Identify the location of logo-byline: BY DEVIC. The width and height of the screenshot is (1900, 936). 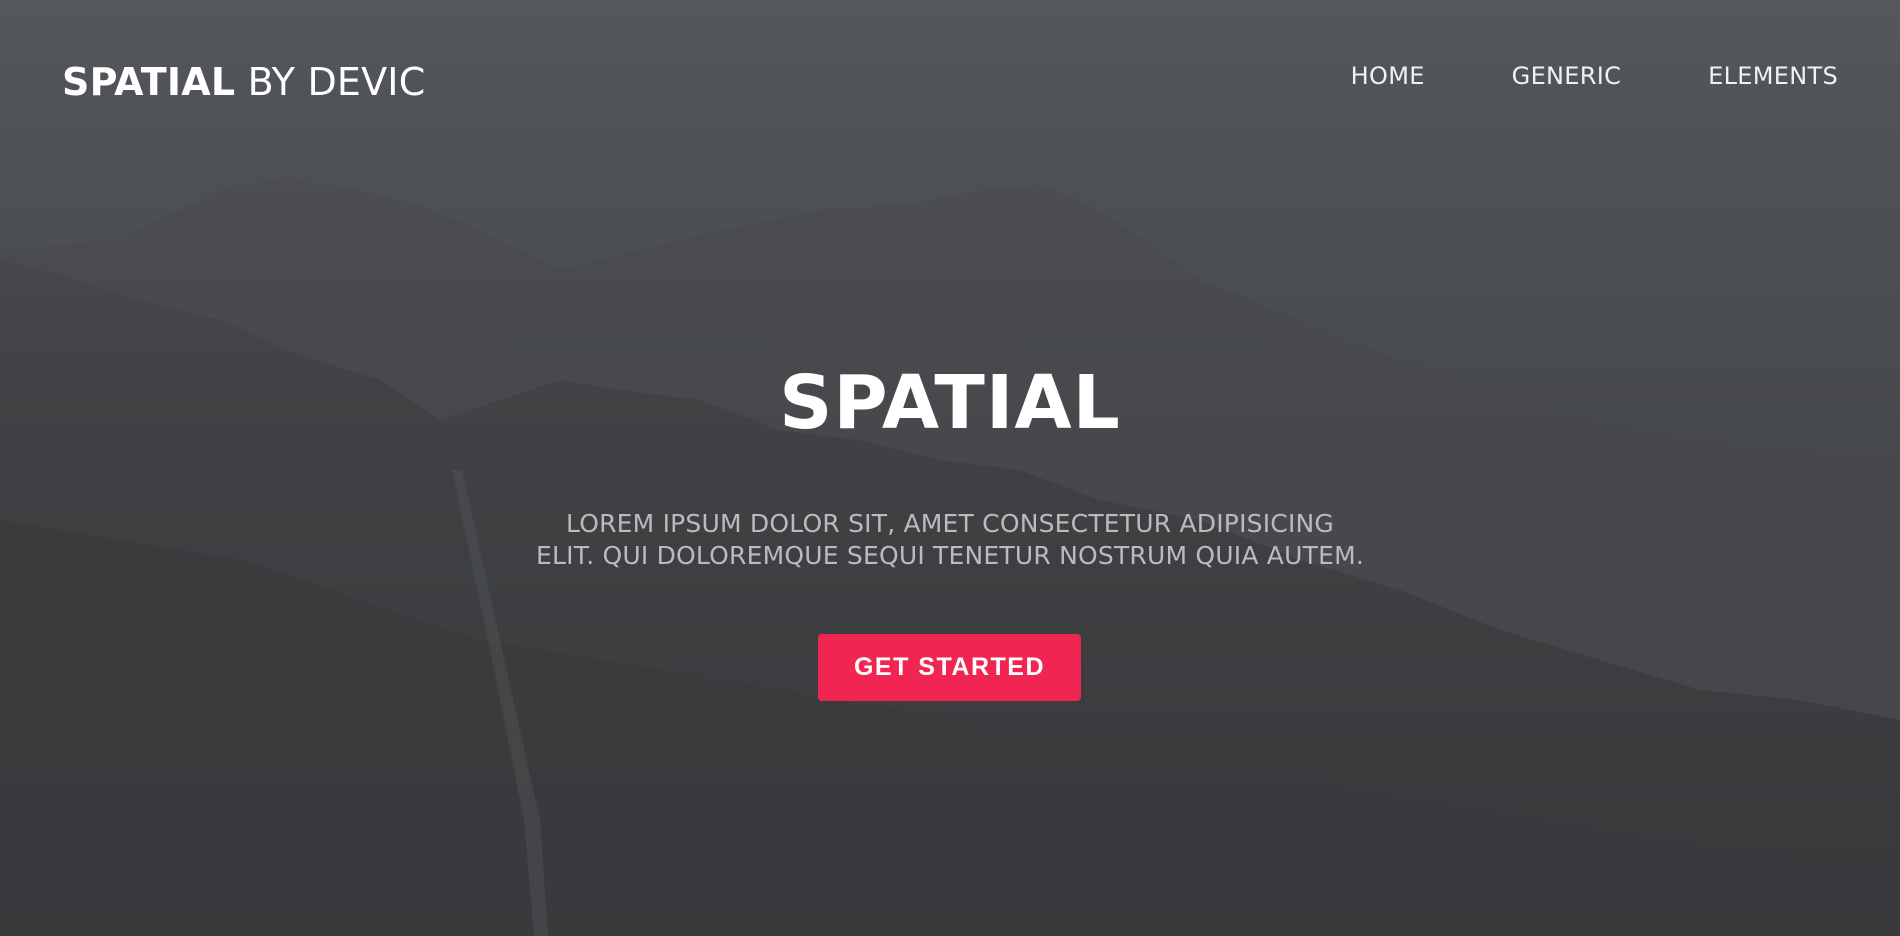
(336, 82).